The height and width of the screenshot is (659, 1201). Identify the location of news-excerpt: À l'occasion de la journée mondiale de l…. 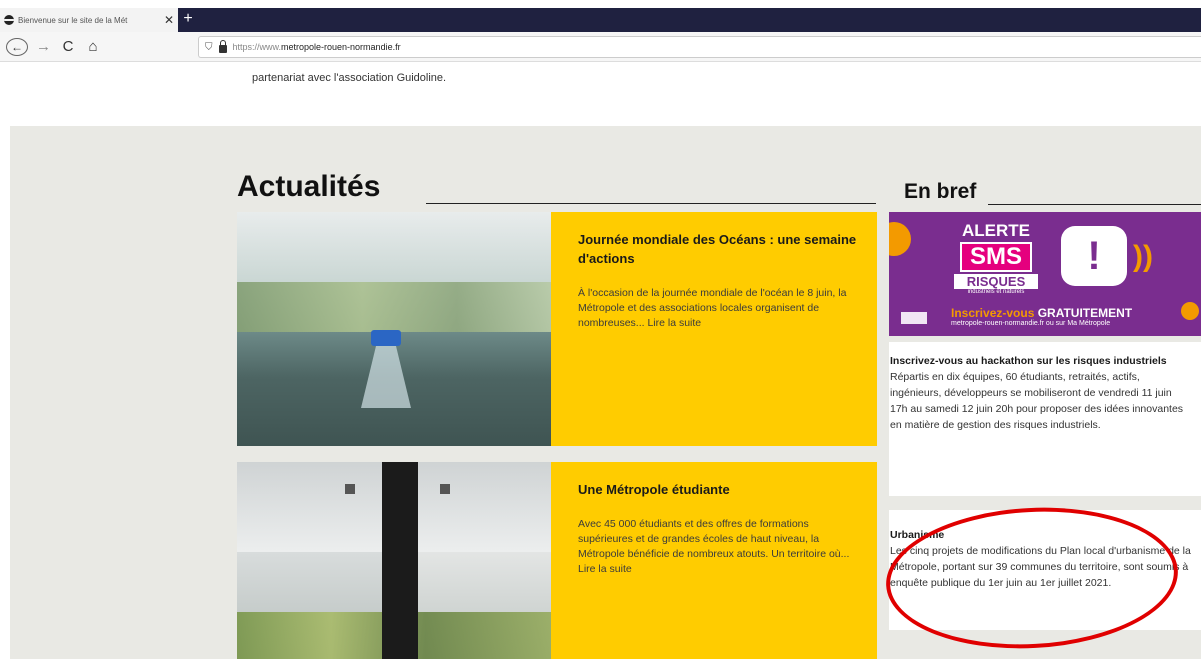
(712, 308).